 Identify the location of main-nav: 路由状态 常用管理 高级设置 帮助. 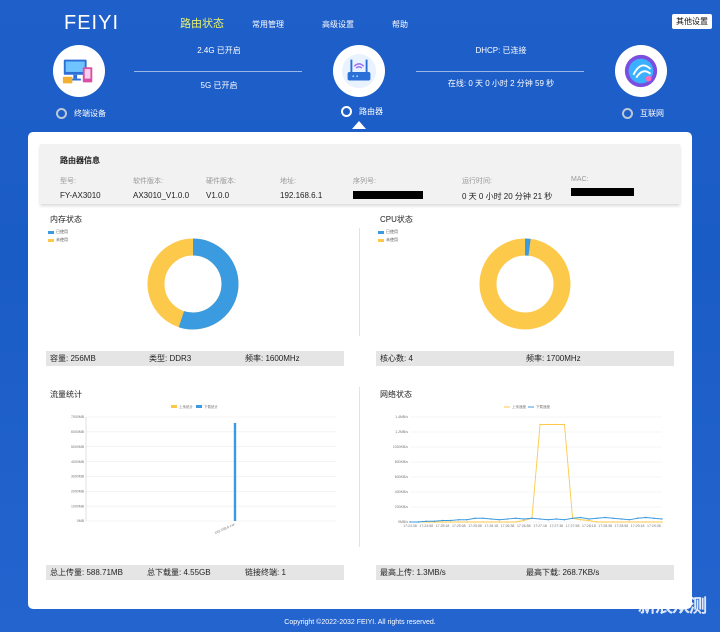
(313, 23).